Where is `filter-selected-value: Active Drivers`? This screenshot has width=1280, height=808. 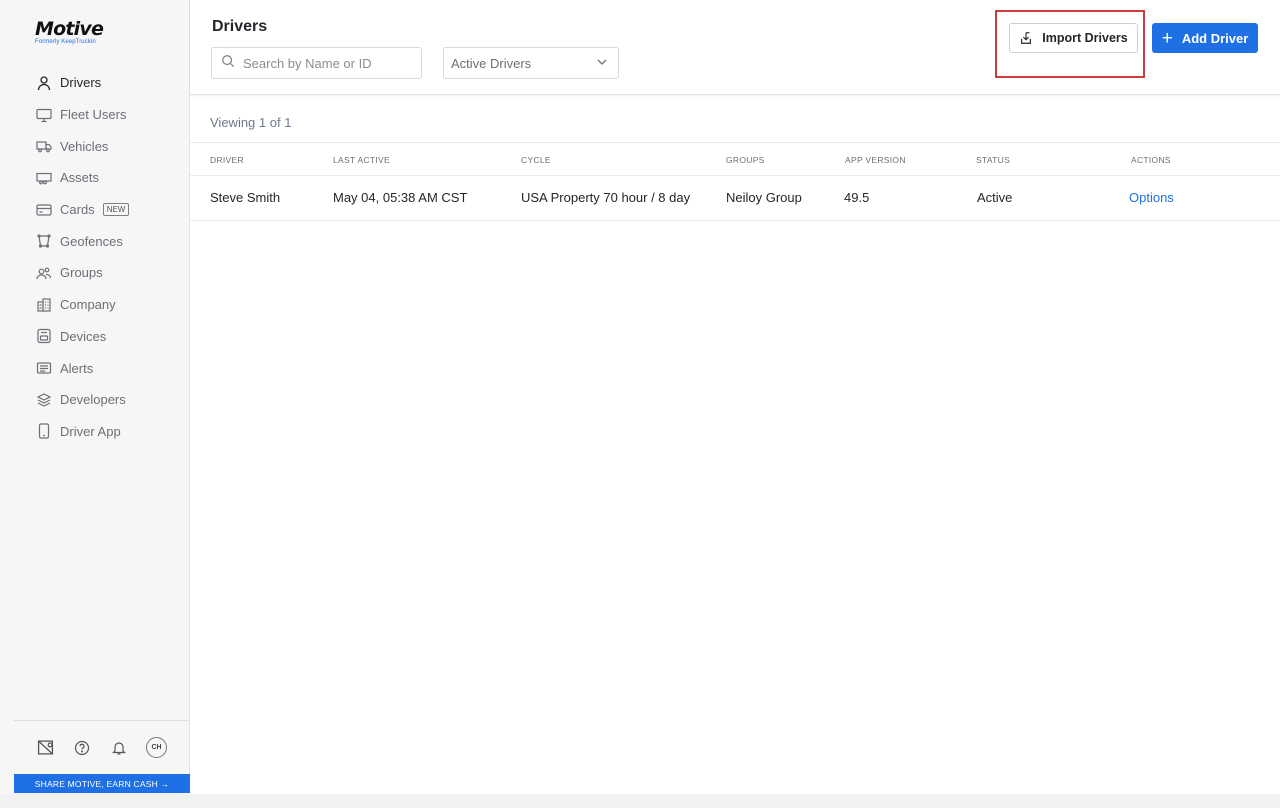
filter-selected-value: Active Drivers is located at coordinates (491, 63).